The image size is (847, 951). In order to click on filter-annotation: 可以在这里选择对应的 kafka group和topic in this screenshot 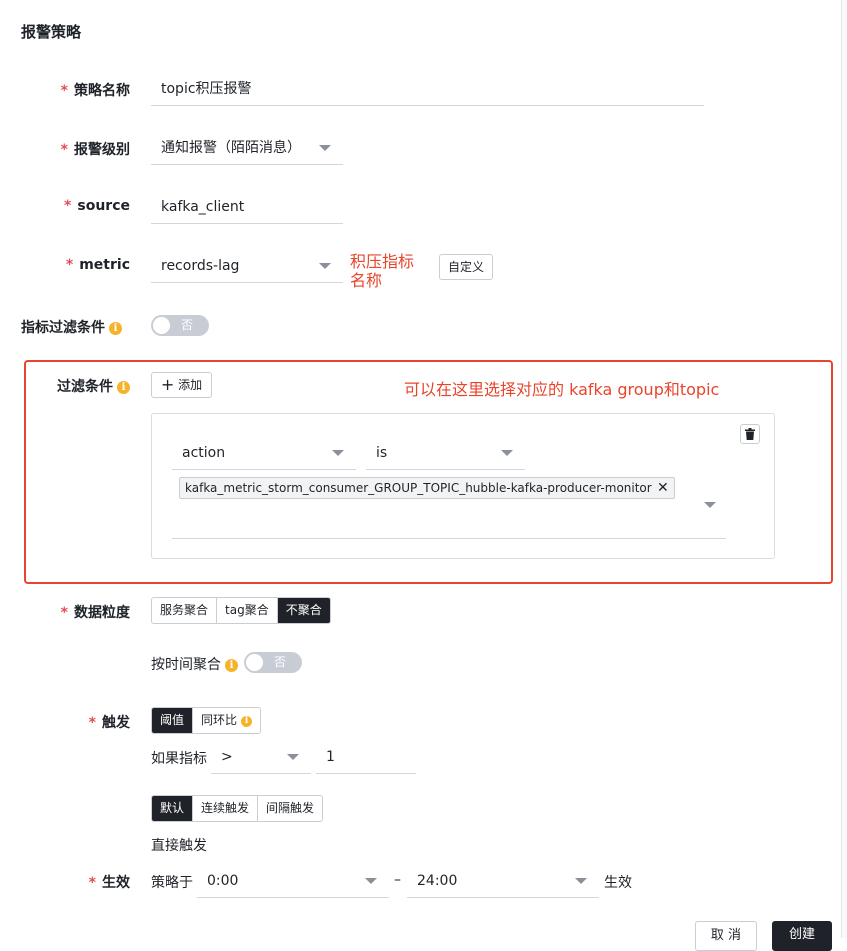, I will do `click(562, 389)`.